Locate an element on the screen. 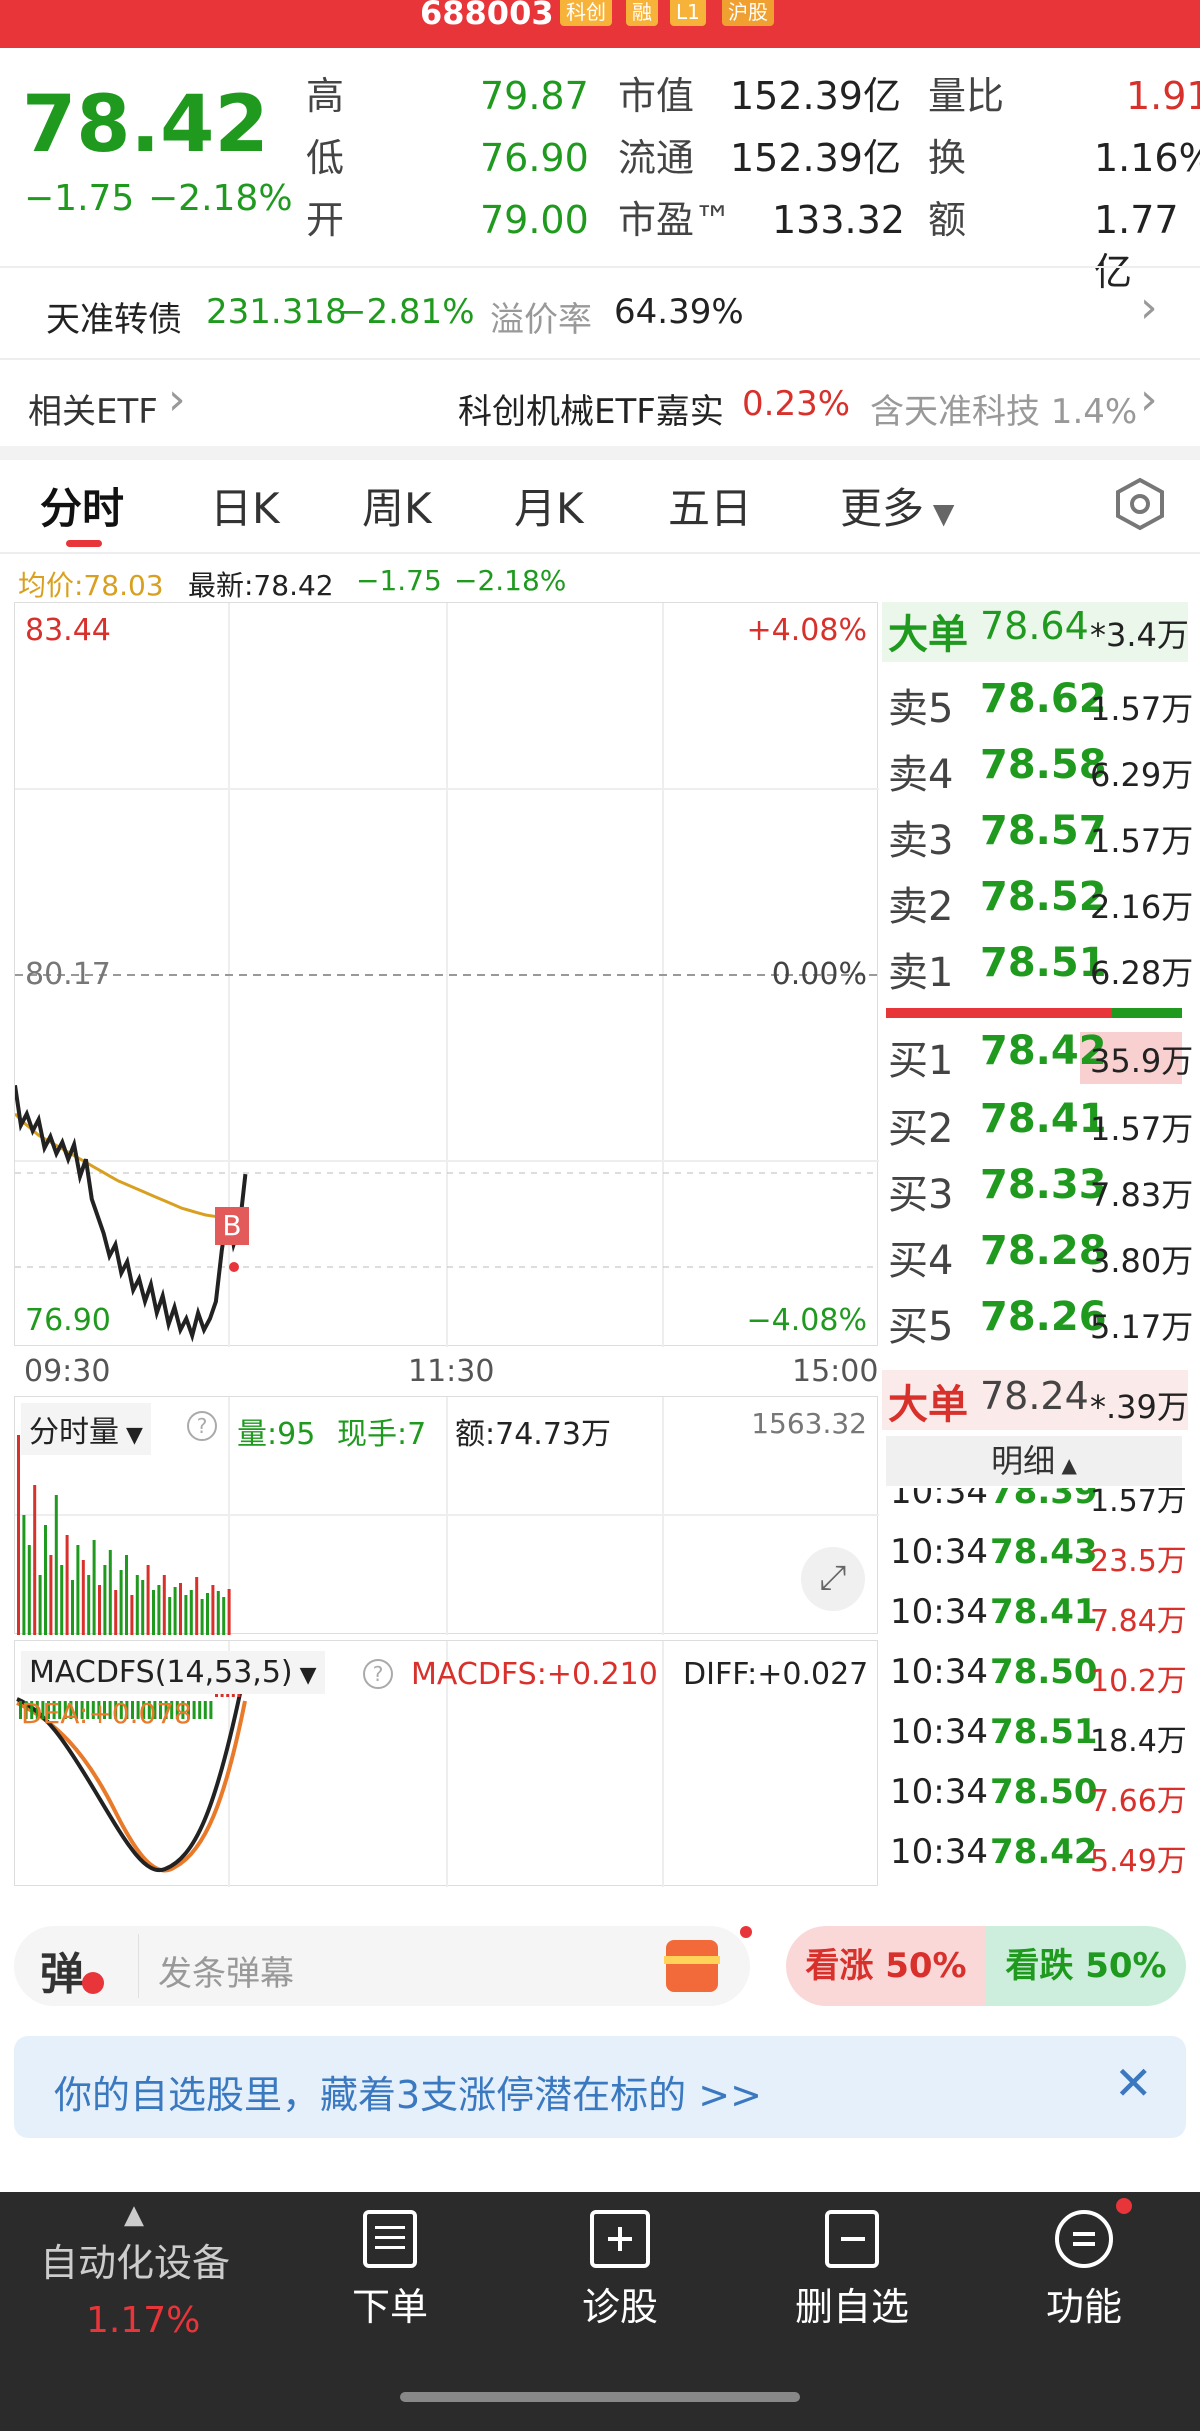  tab-monthly-k: 月K is located at coordinates (549, 505).